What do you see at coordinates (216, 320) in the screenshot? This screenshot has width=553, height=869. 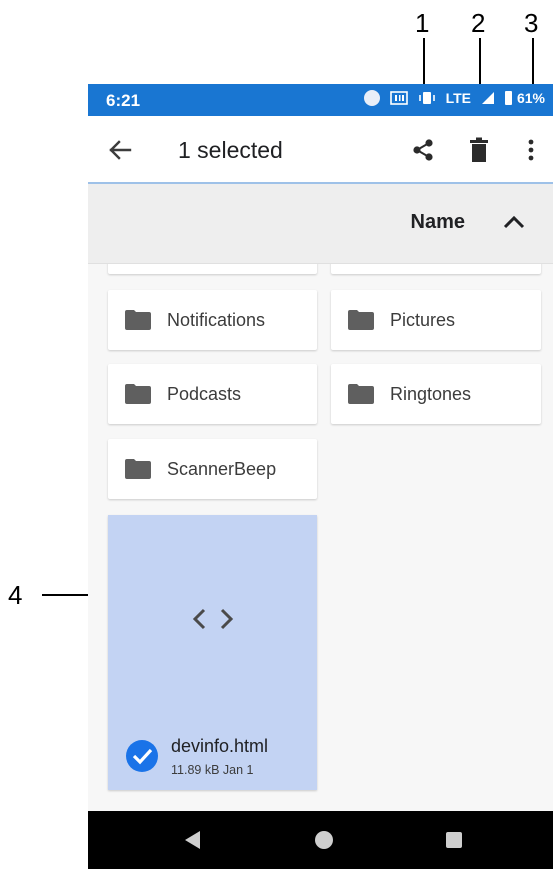 I see `folder-label: Notifications` at bounding box center [216, 320].